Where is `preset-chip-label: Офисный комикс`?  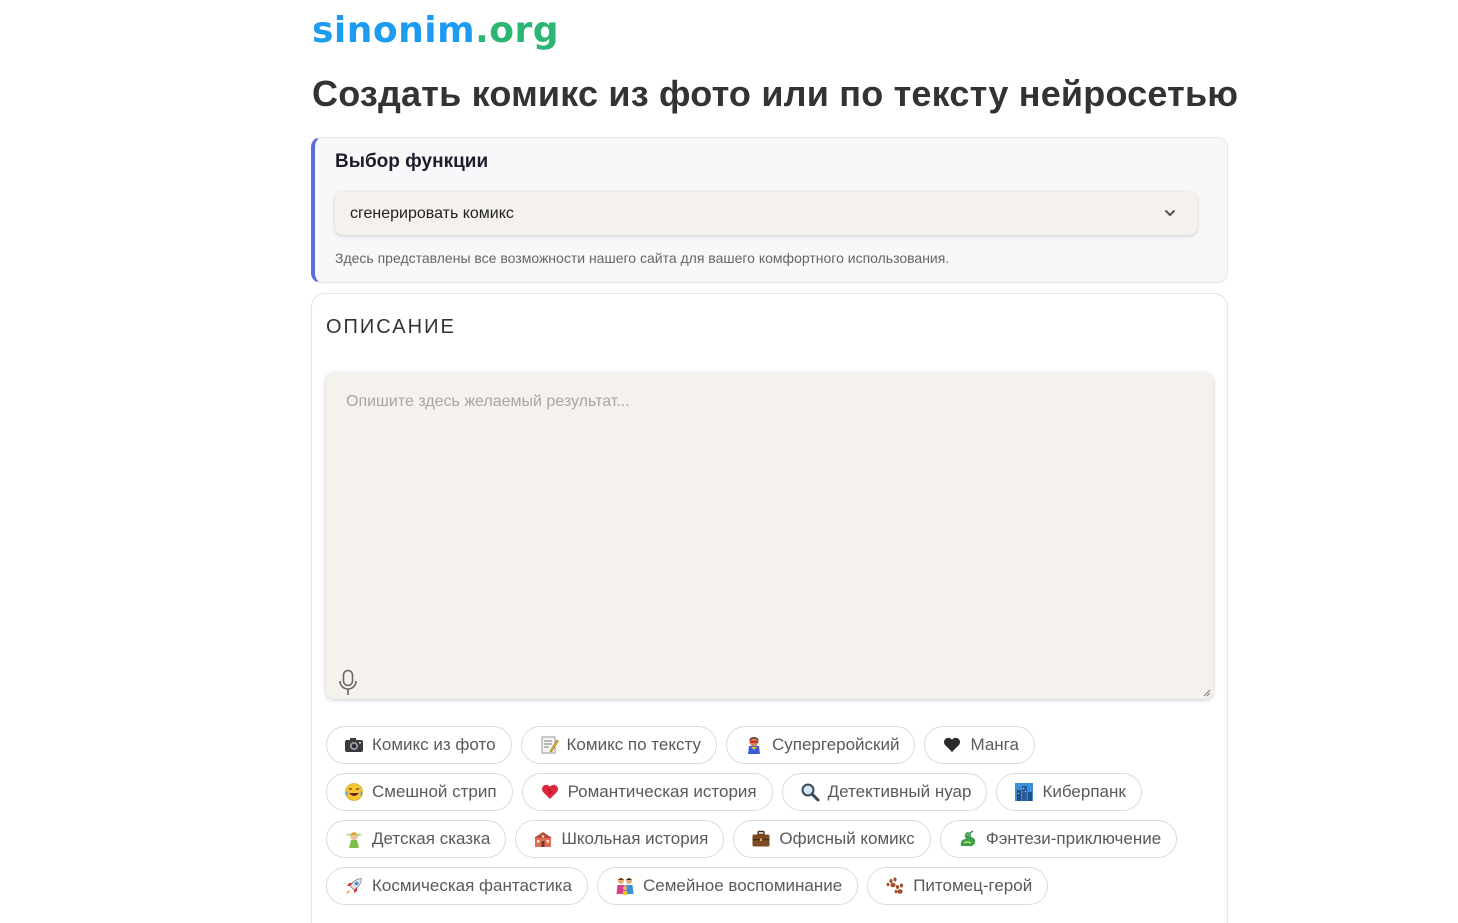
preset-chip-label: Офисный комикс is located at coordinates (847, 838).